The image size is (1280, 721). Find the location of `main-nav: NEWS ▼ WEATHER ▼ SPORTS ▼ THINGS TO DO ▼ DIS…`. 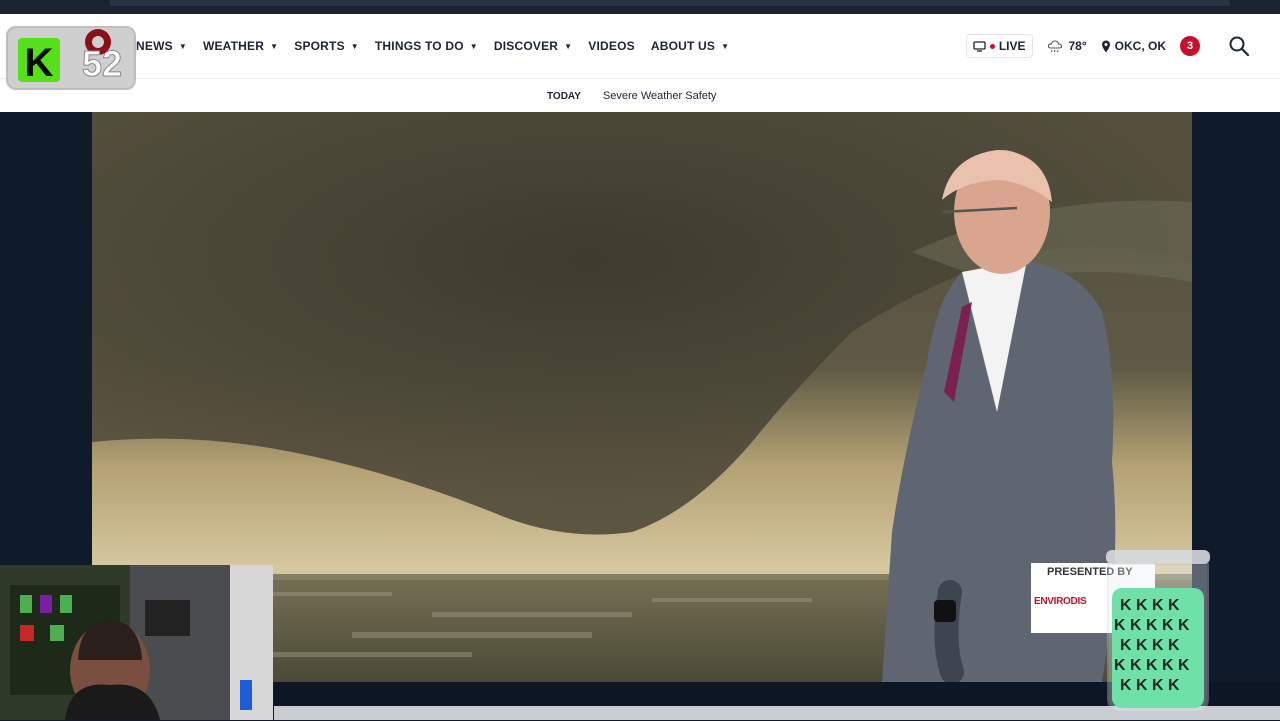

main-nav: NEWS ▼ WEATHER ▼ SPORTS ▼ THINGS TO DO ▼ DIS… is located at coordinates (432, 46).